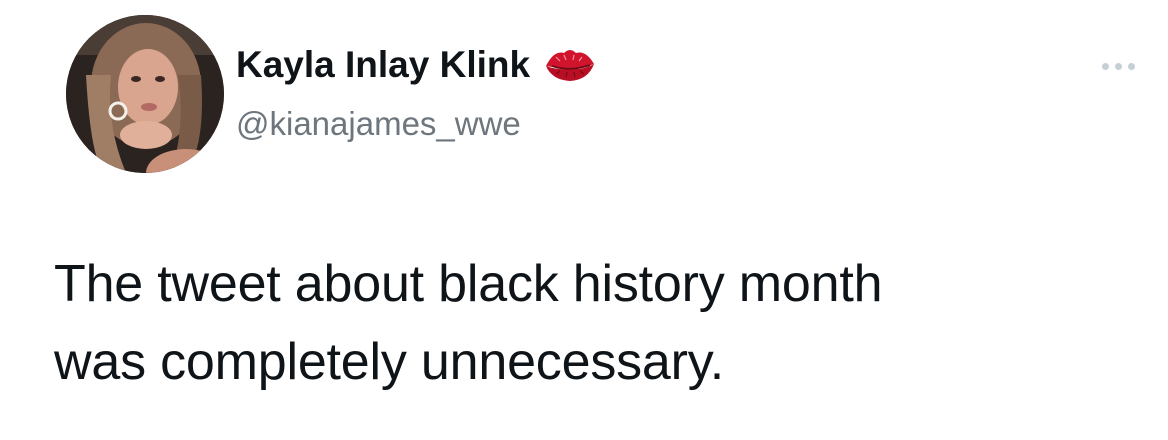 The width and height of the screenshot is (1168, 440). I want to click on author-avatar, so click(145, 94).